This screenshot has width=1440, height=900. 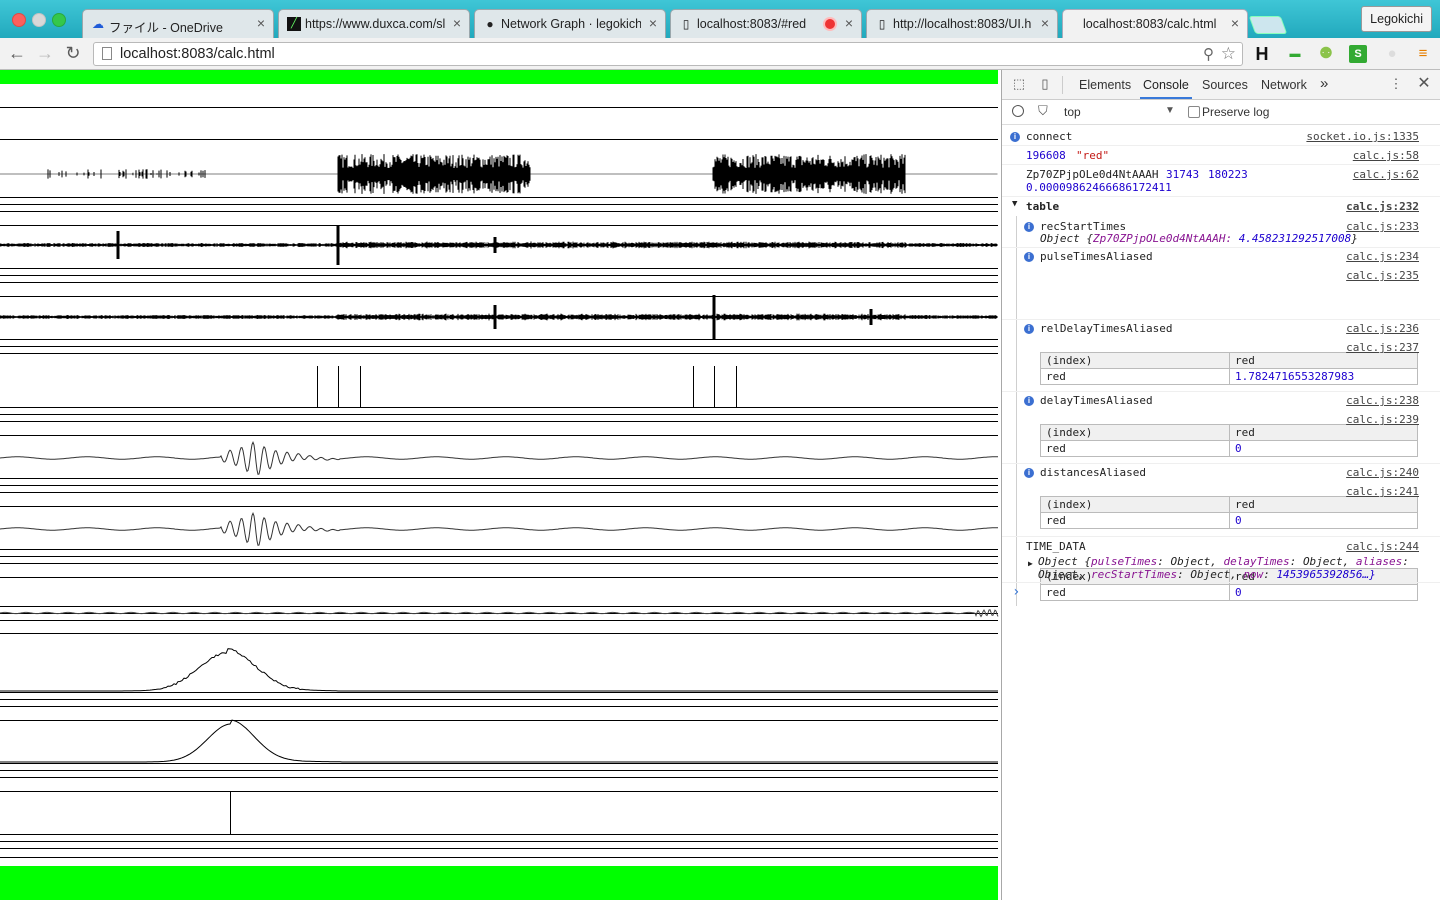 What do you see at coordinates (668, 54) in the screenshot?
I see `address-bar: localhost:8083/calc.html ⚲ ☆` at bounding box center [668, 54].